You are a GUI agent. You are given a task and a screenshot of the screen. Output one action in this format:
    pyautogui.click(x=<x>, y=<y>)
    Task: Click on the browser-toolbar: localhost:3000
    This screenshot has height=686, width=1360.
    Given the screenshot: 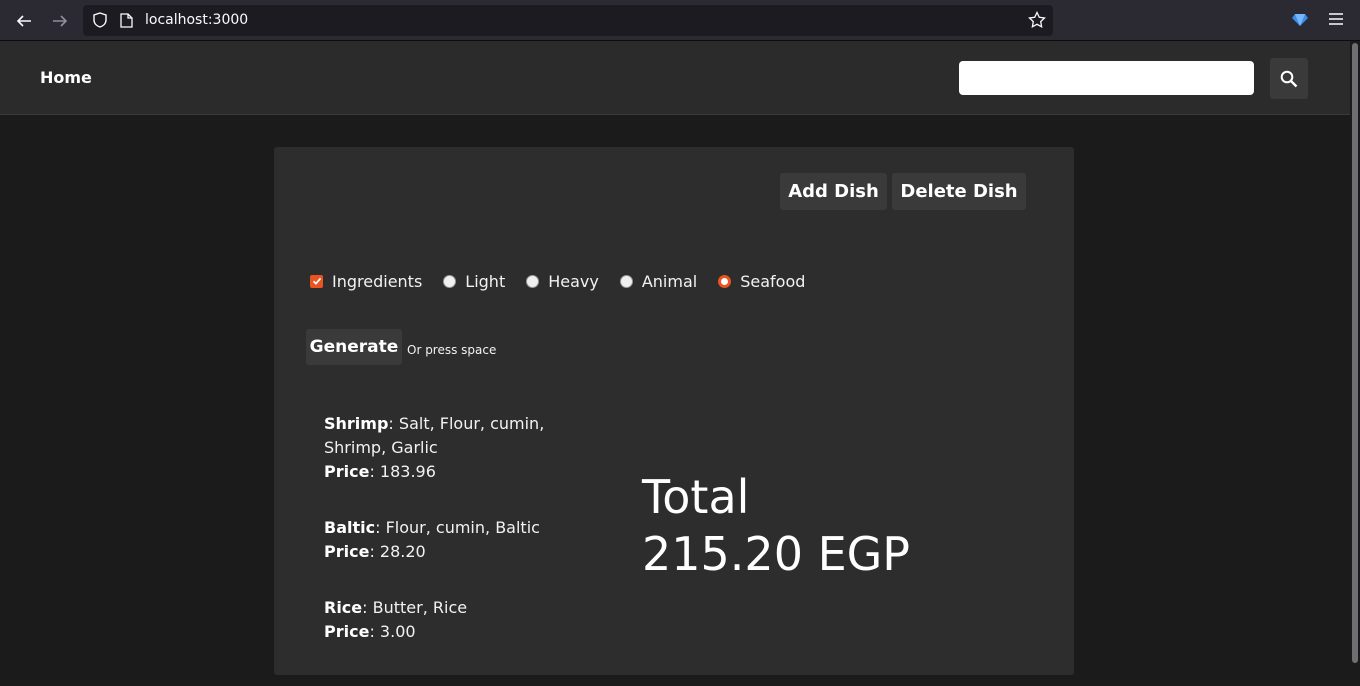 What is the action you would take?
    pyautogui.click(x=680, y=20)
    